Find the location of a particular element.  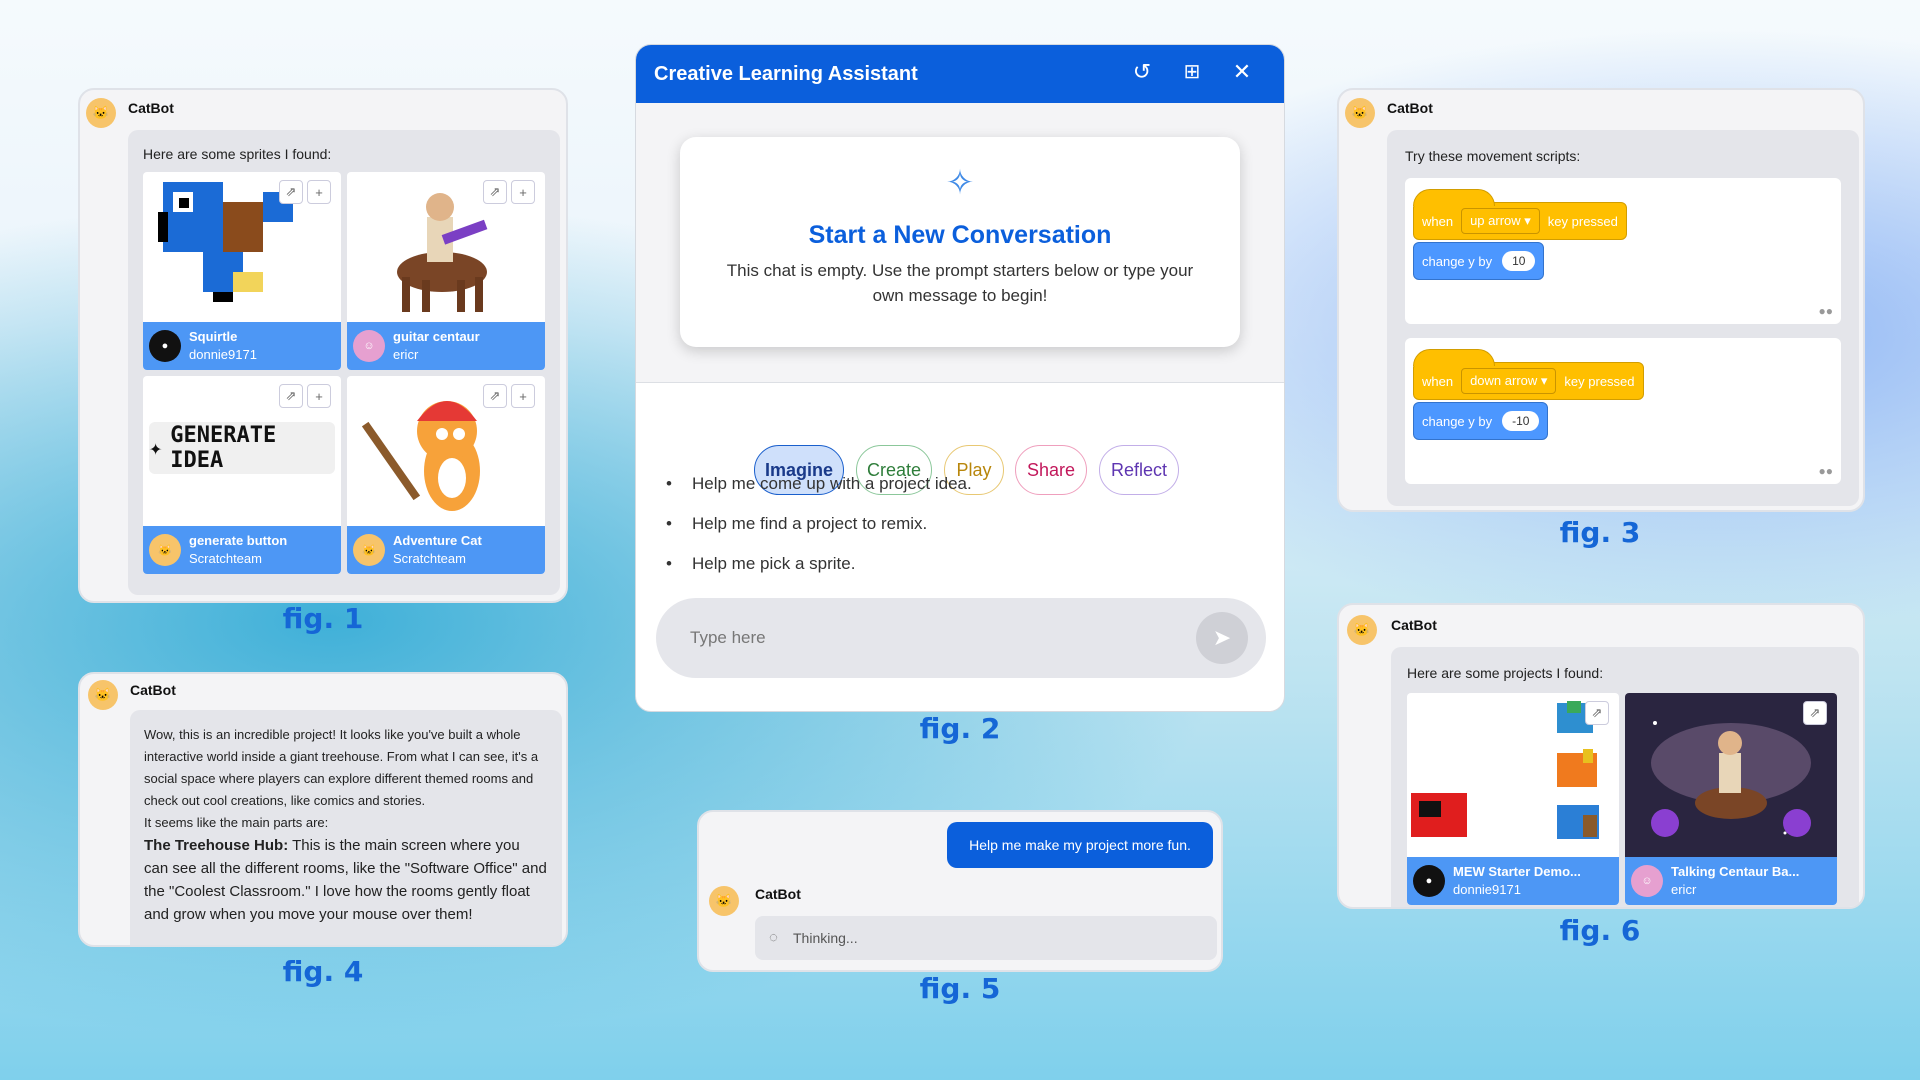

when-key-pressed-block: when down arrow ▾ key pressed is located at coordinates (1528, 374).